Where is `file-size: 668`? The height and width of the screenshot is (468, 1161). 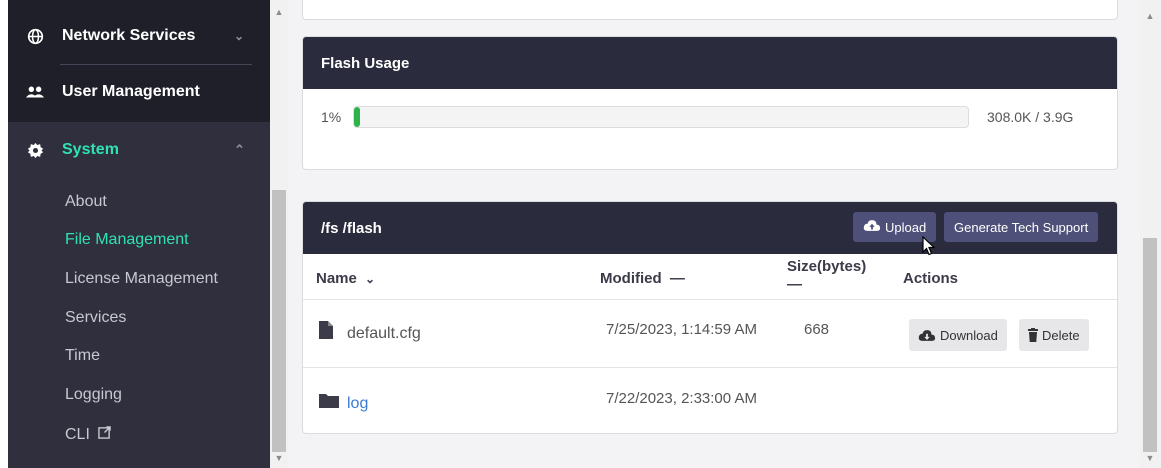 file-size: 668 is located at coordinates (817, 329).